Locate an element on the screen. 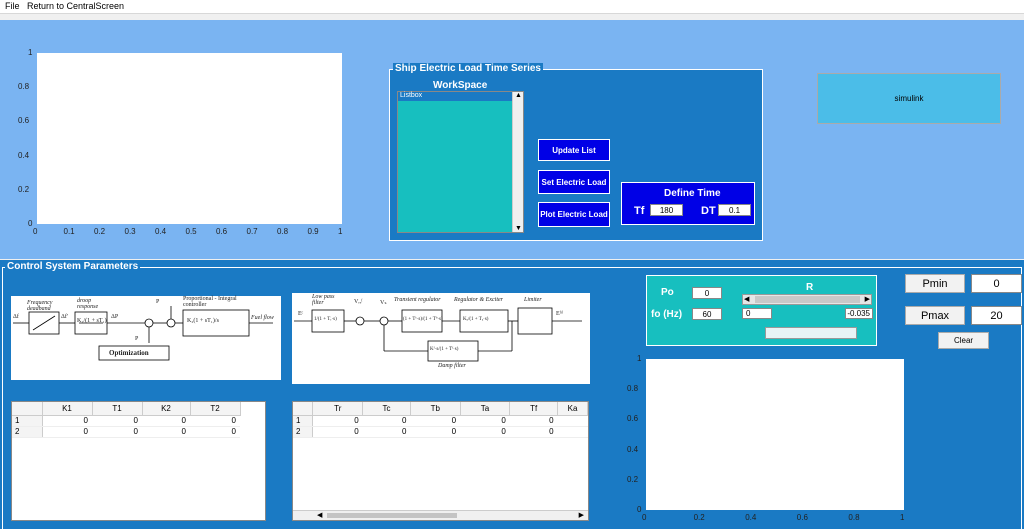  set-electric-load-button: Set Electric Load is located at coordinates (574, 182).